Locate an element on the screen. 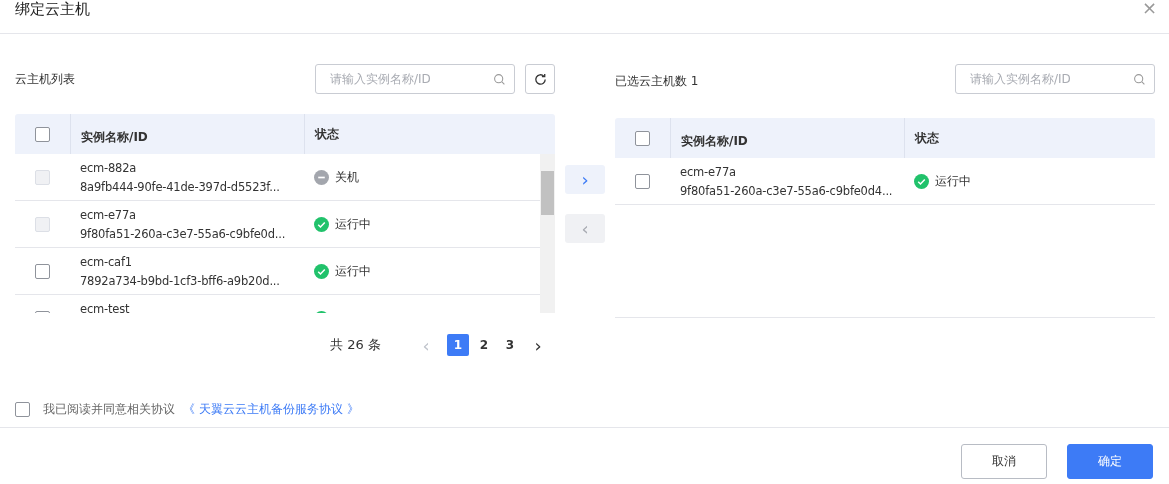  instance-name: ecm-caf1 is located at coordinates (106, 262).